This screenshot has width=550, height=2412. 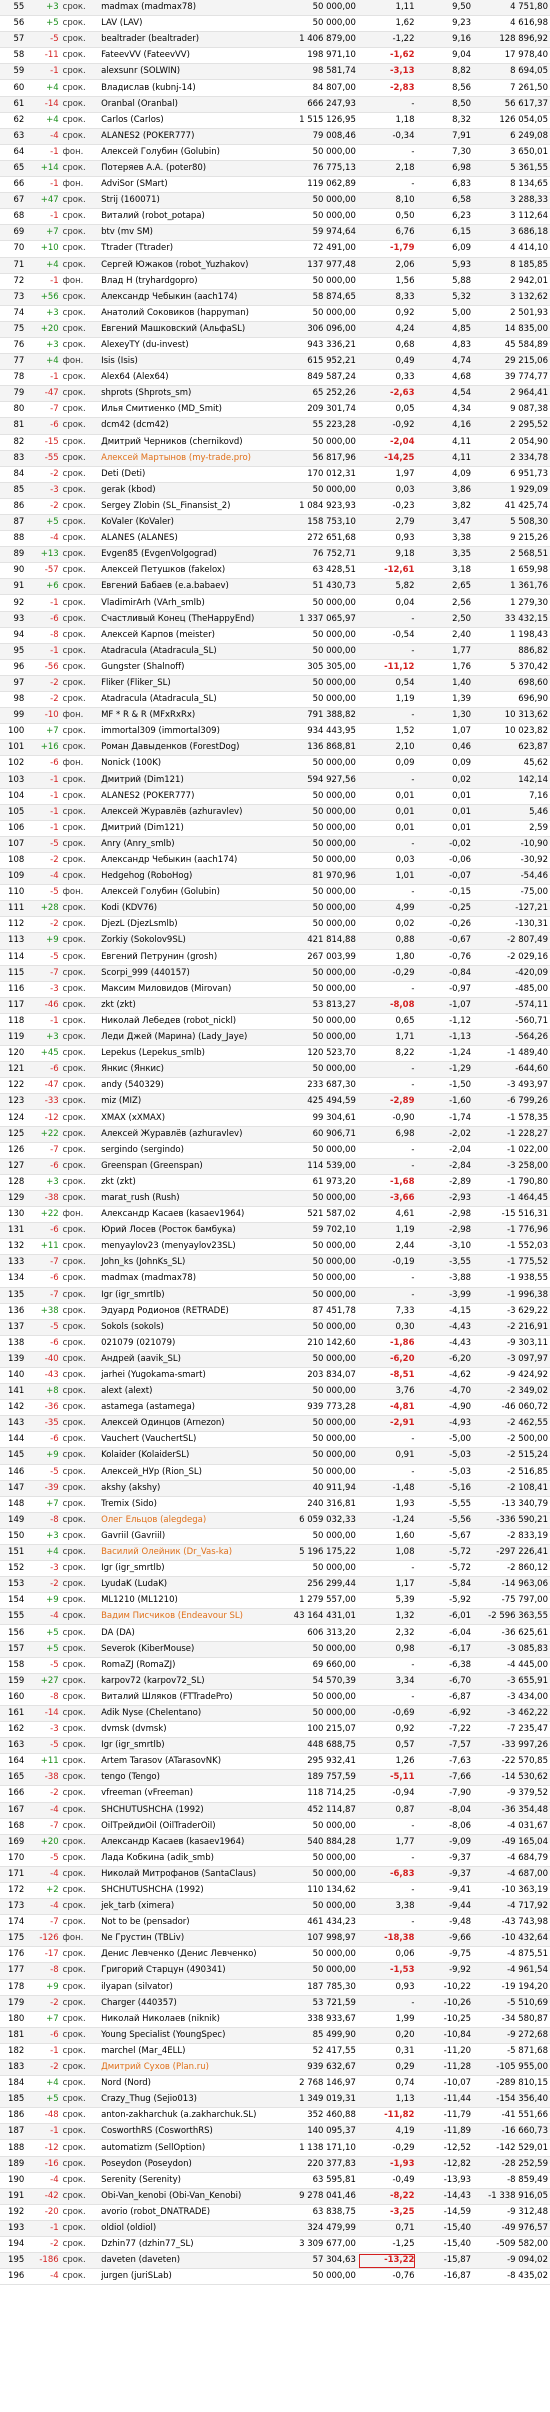 What do you see at coordinates (187, 1134) in the screenshot?
I see `participant-cell: Алексей Журавлёв (azhuravlev)` at bounding box center [187, 1134].